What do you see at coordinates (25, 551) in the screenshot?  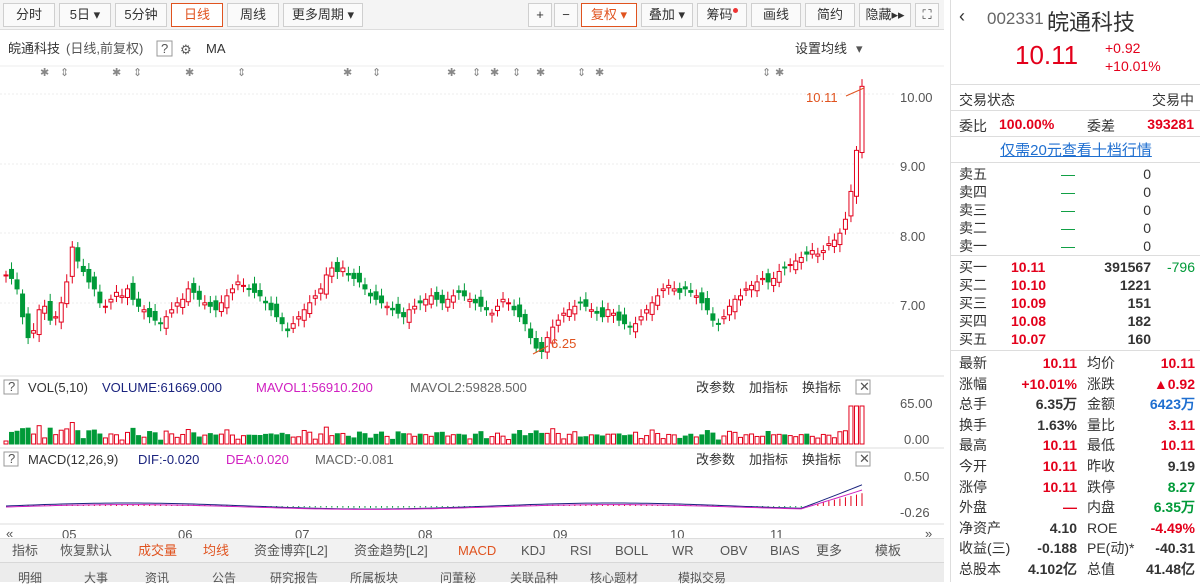 I see `indicator-tab: 指标` at bounding box center [25, 551].